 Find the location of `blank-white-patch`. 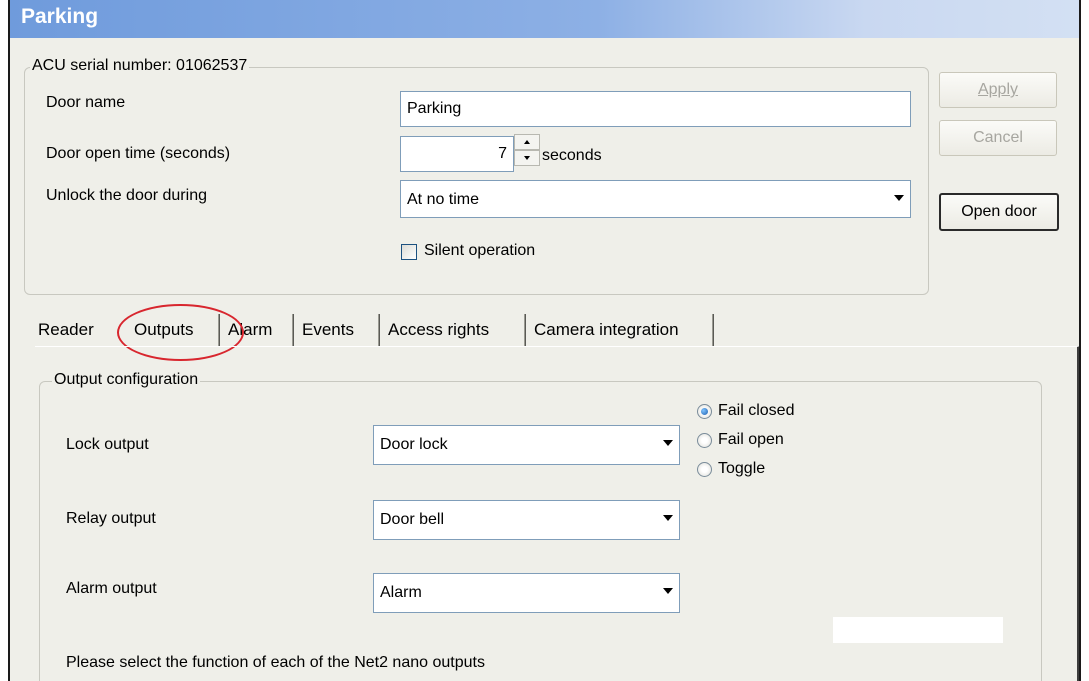

blank-white-patch is located at coordinates (918, 630).